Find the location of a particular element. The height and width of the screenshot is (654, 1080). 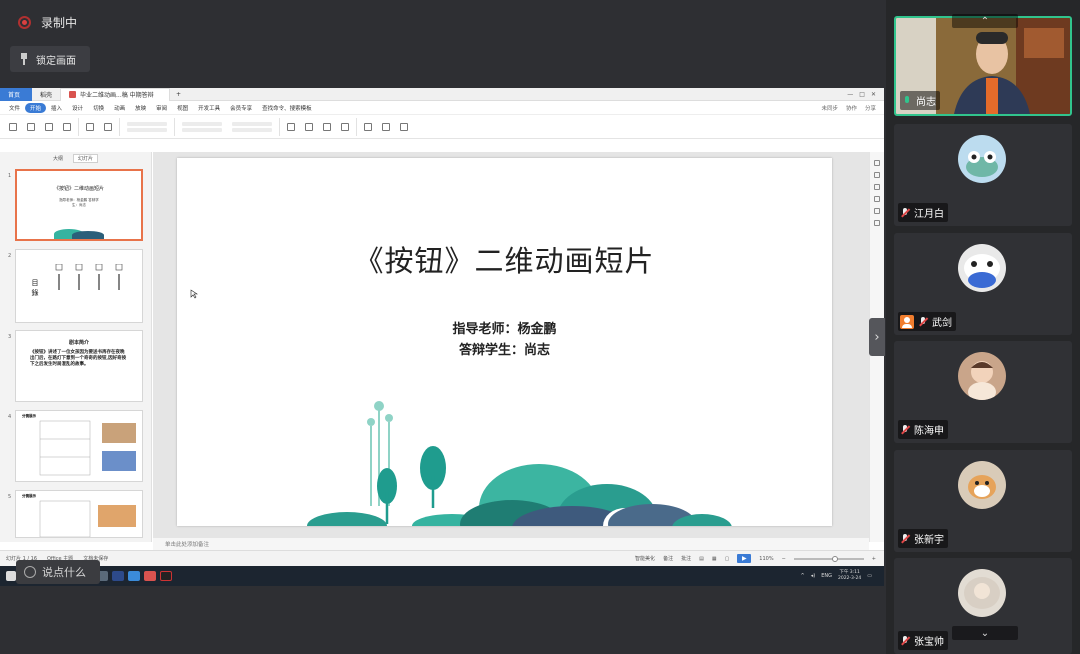

tab-home: 首页 is located at coordinates (16, 94).